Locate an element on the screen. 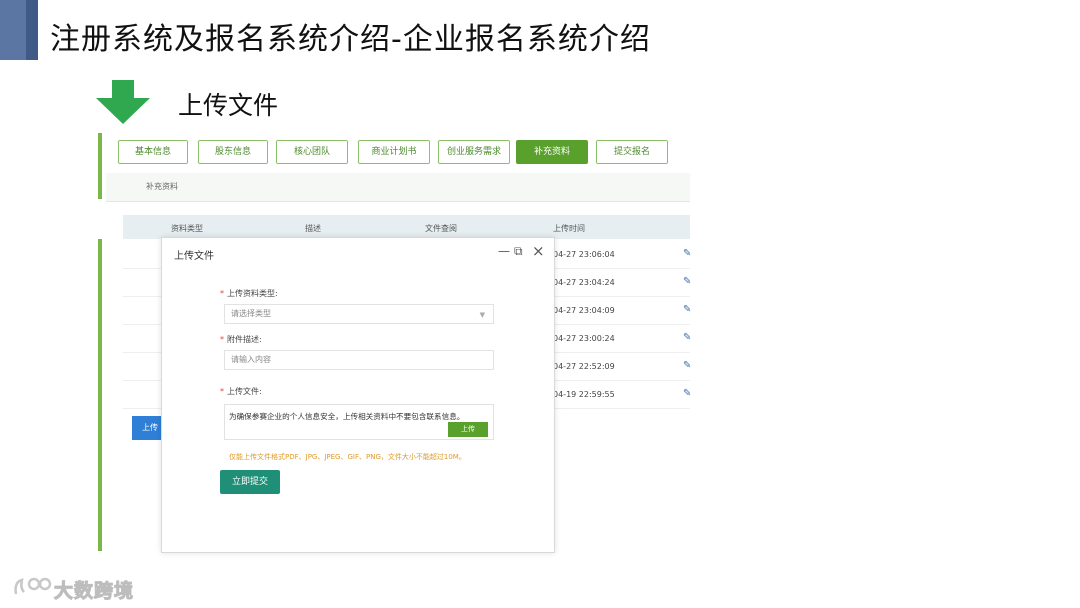  th-upload-time: 上传时间 is located at coordinates (569, 228).